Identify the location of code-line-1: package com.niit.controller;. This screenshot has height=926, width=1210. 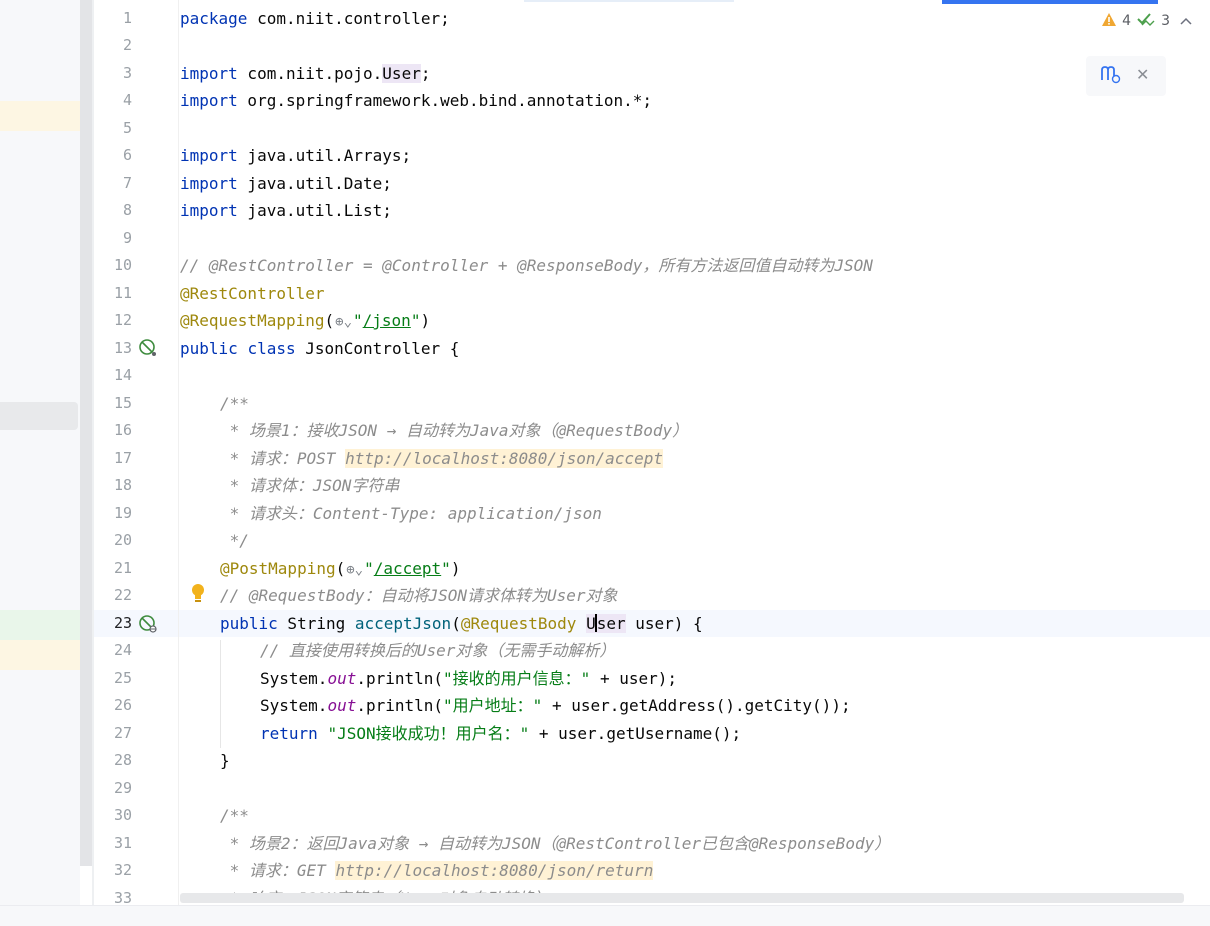
(315, 18).